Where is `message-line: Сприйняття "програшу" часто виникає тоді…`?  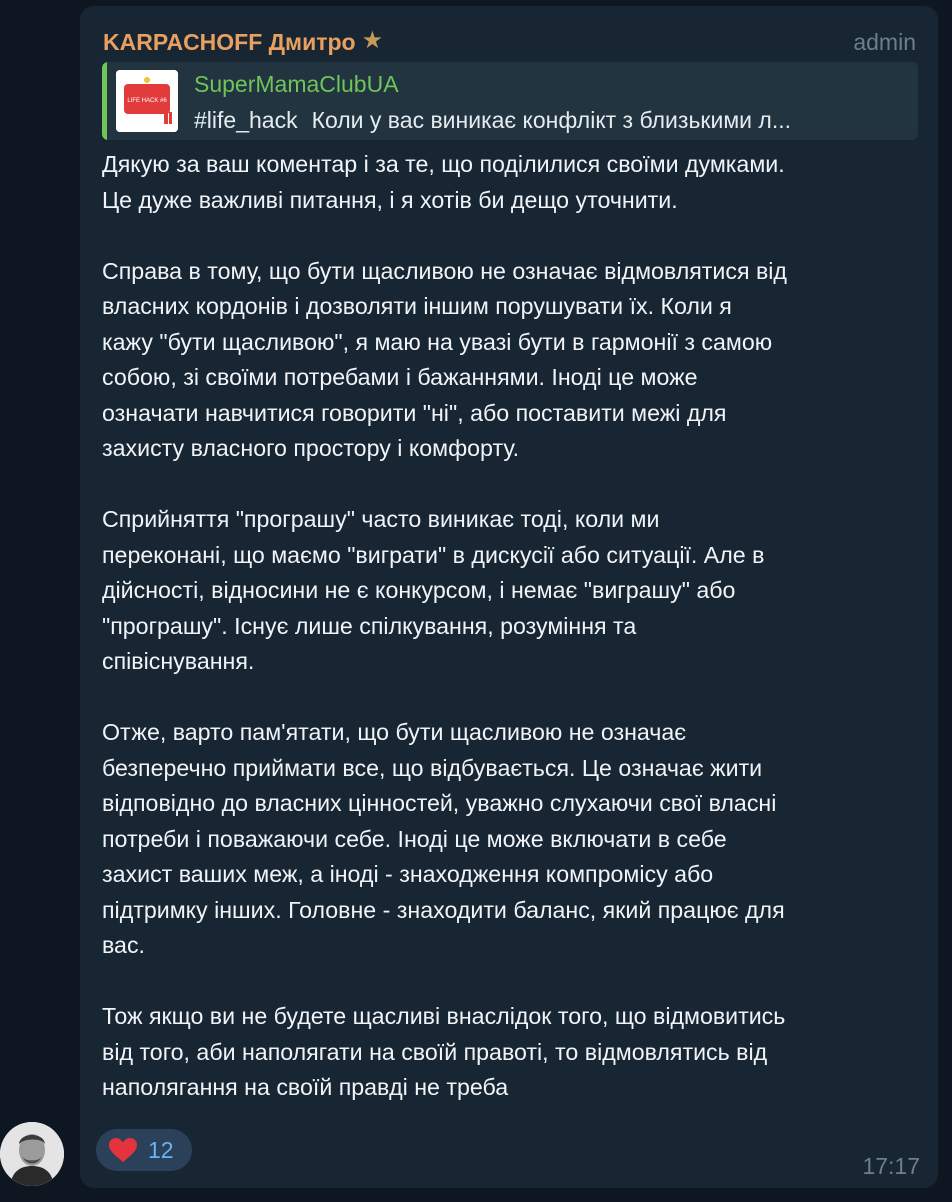 message-line: Сприйняття "програшу" часто виникає тоді… is located at coordinates (381, 519).